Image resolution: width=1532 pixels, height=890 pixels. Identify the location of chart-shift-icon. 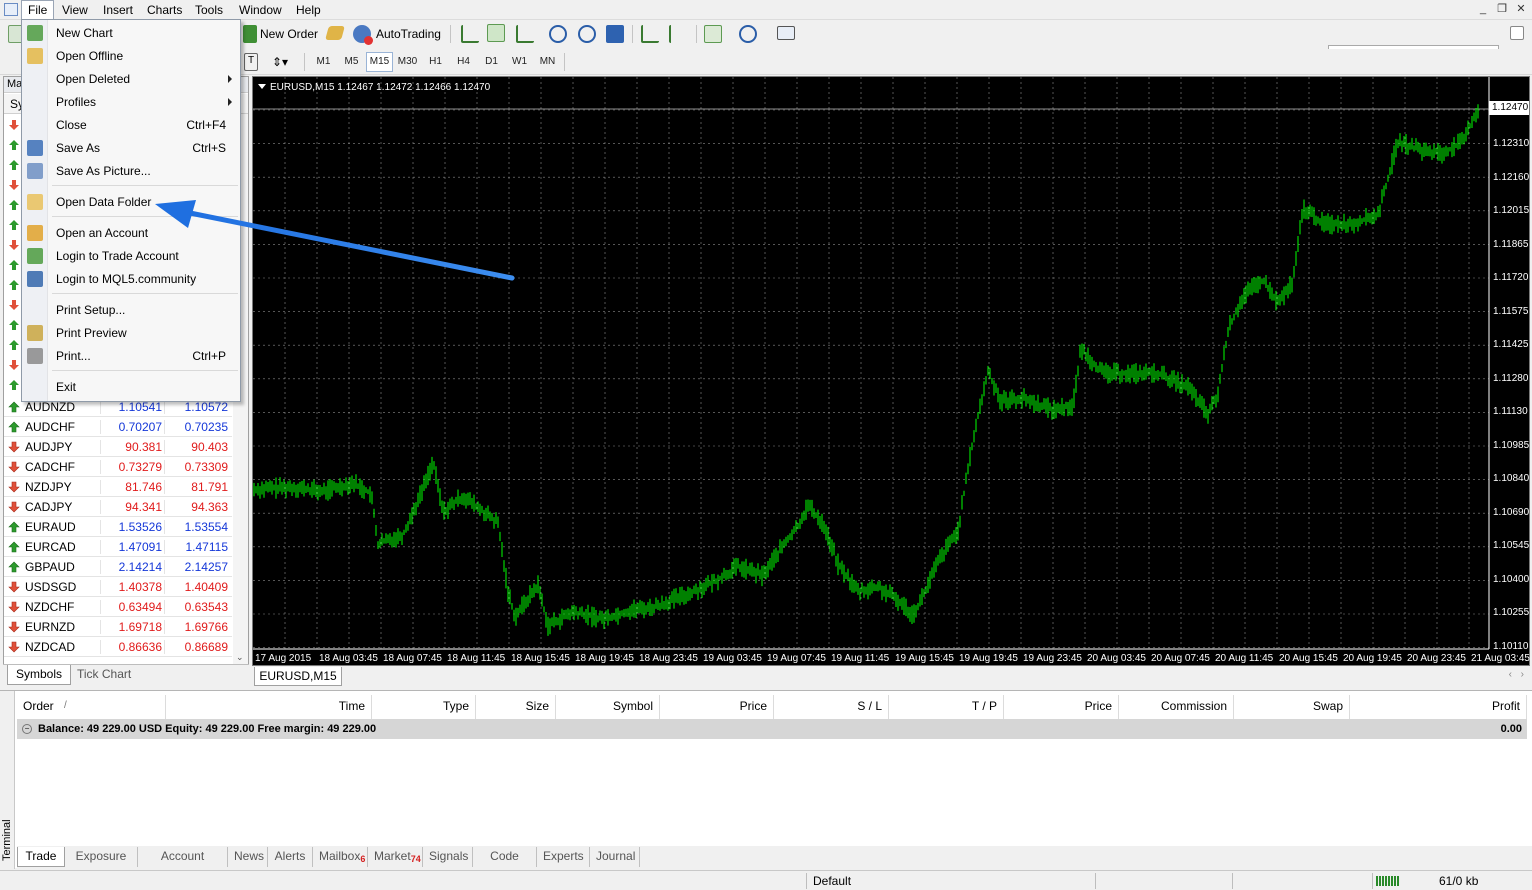
(650, 34).